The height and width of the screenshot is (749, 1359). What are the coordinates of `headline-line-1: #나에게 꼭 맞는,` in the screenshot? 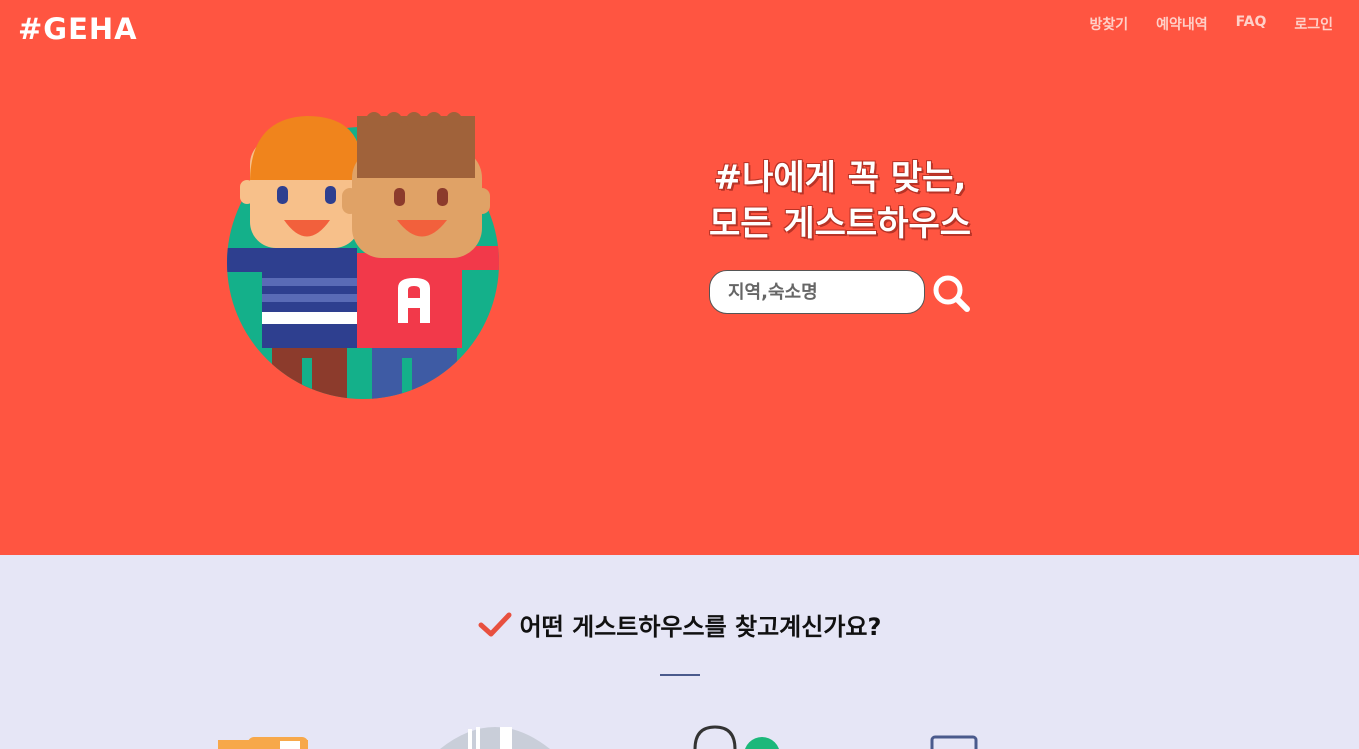 It's located at (840, 178).